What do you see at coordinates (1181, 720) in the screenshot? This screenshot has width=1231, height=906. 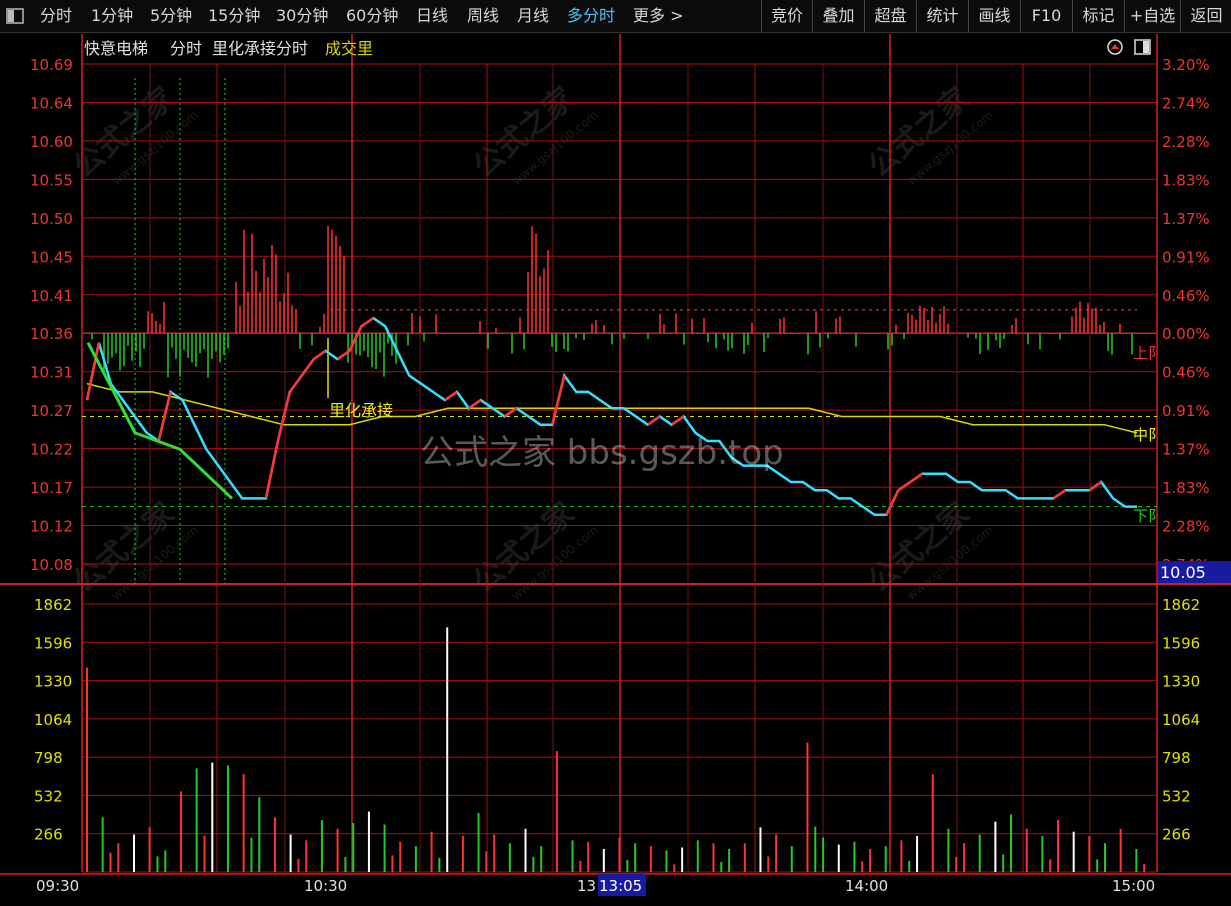 I see `volume-tick-right: 1064` at bounding box center [1181, 720].